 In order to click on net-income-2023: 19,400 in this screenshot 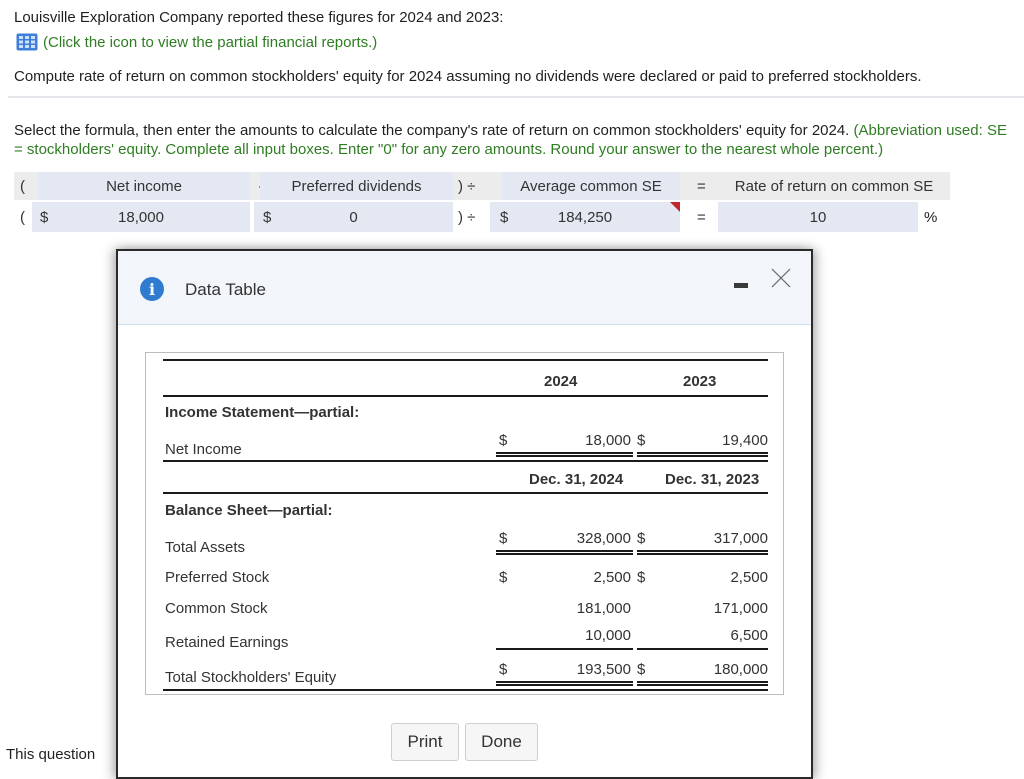, I will do `click(745, 440)`.